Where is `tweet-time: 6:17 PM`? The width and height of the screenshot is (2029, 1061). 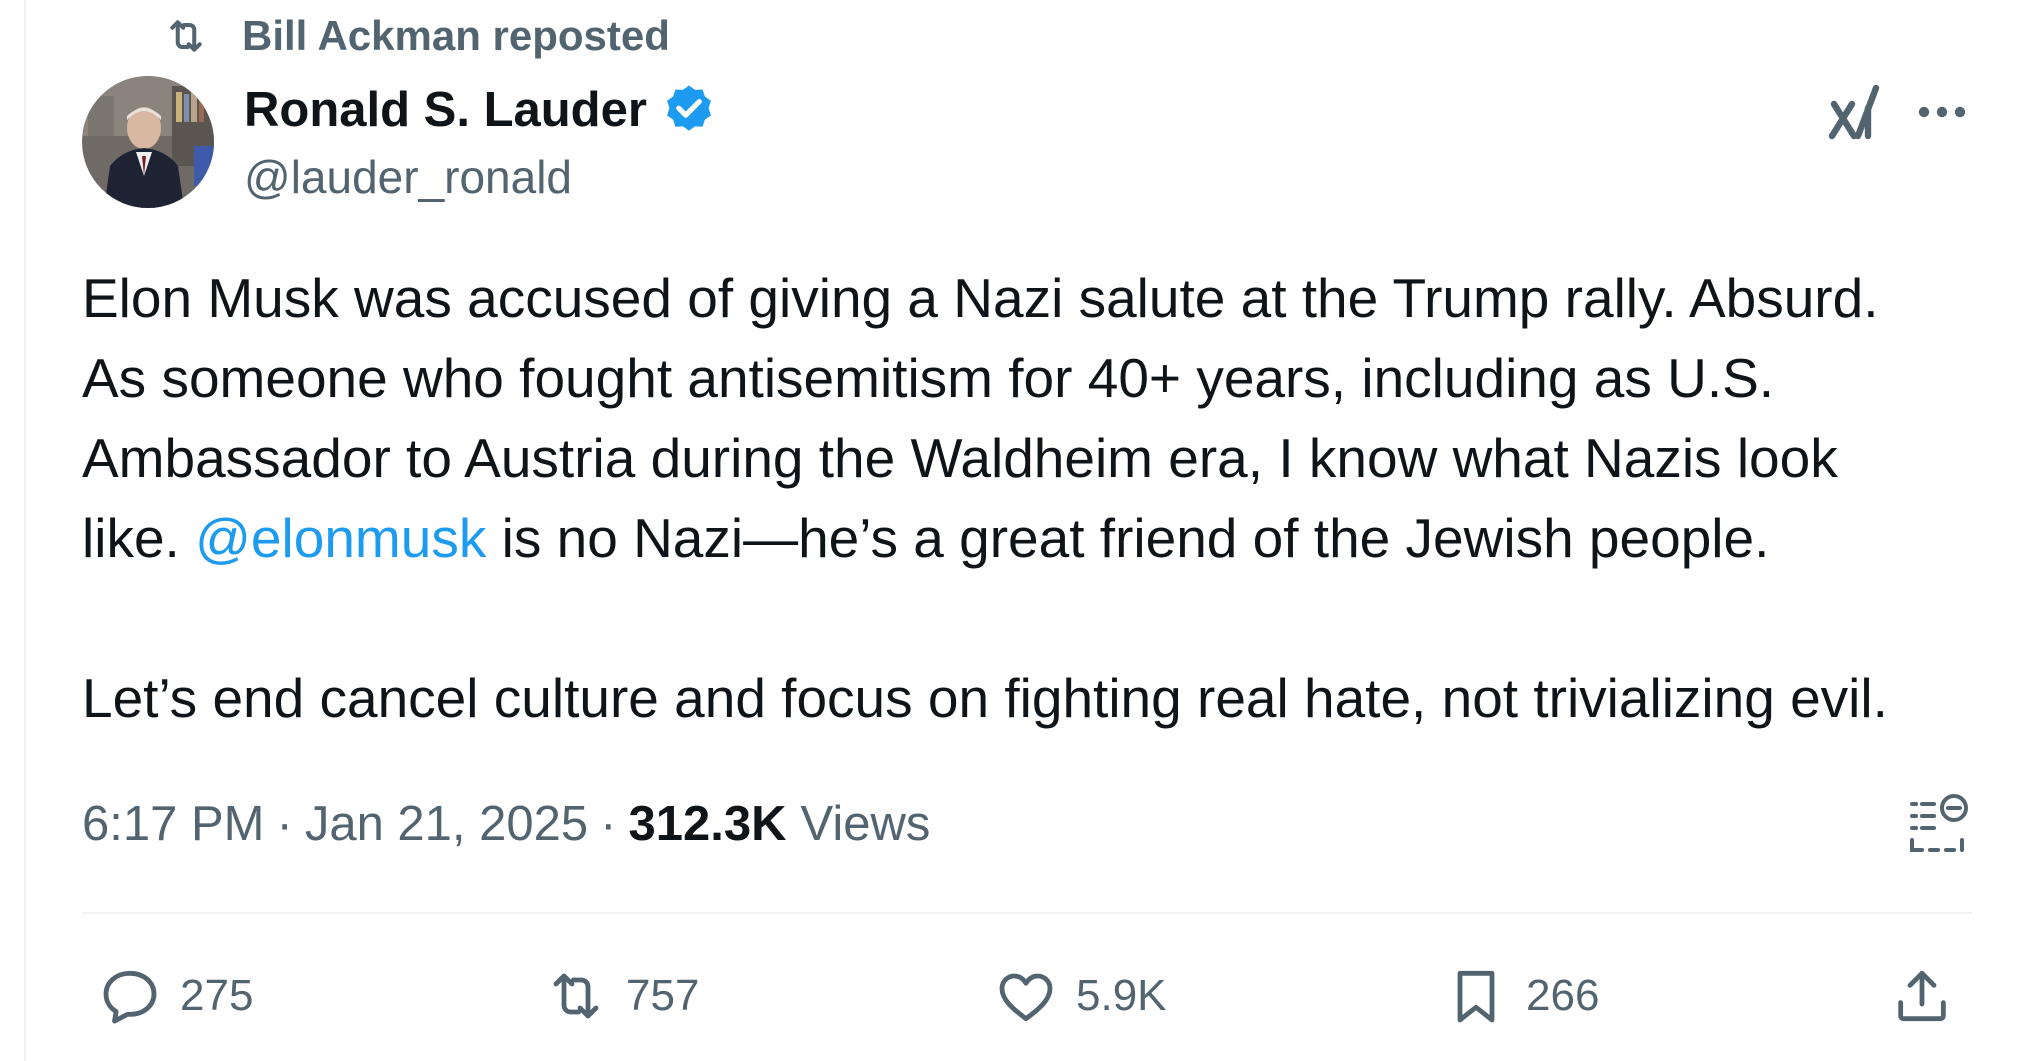 tweet-time: 6:17 PM is located at coordinates (173, 824).